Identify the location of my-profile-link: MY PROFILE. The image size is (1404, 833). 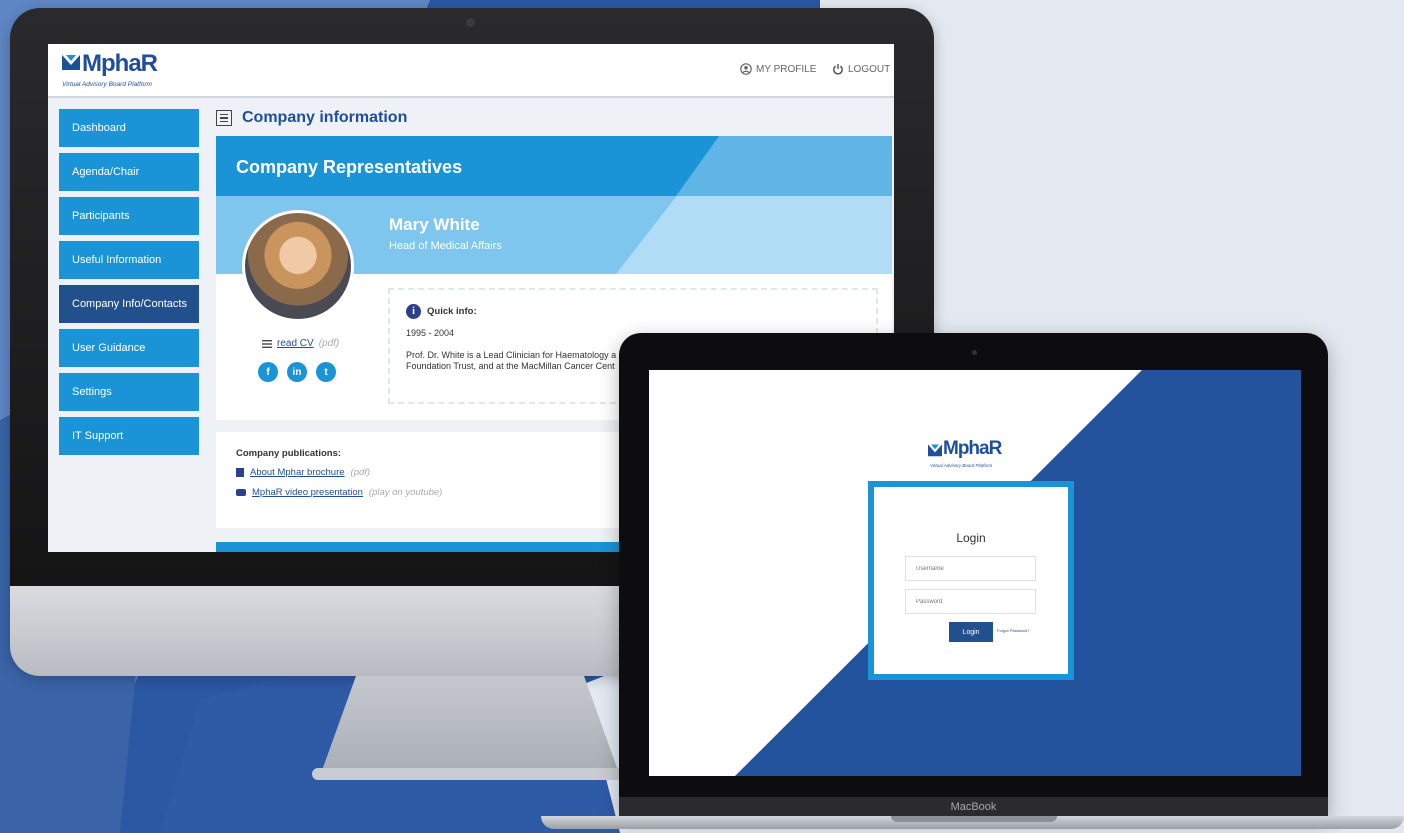
(778, 69).